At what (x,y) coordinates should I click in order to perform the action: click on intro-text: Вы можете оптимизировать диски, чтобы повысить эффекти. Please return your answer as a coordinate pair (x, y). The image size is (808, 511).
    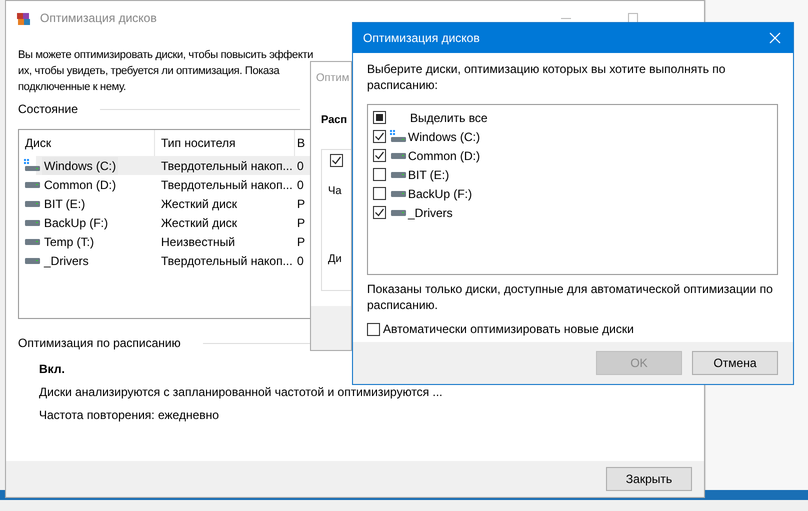
    Looking at the image, I should click on (166, 55).